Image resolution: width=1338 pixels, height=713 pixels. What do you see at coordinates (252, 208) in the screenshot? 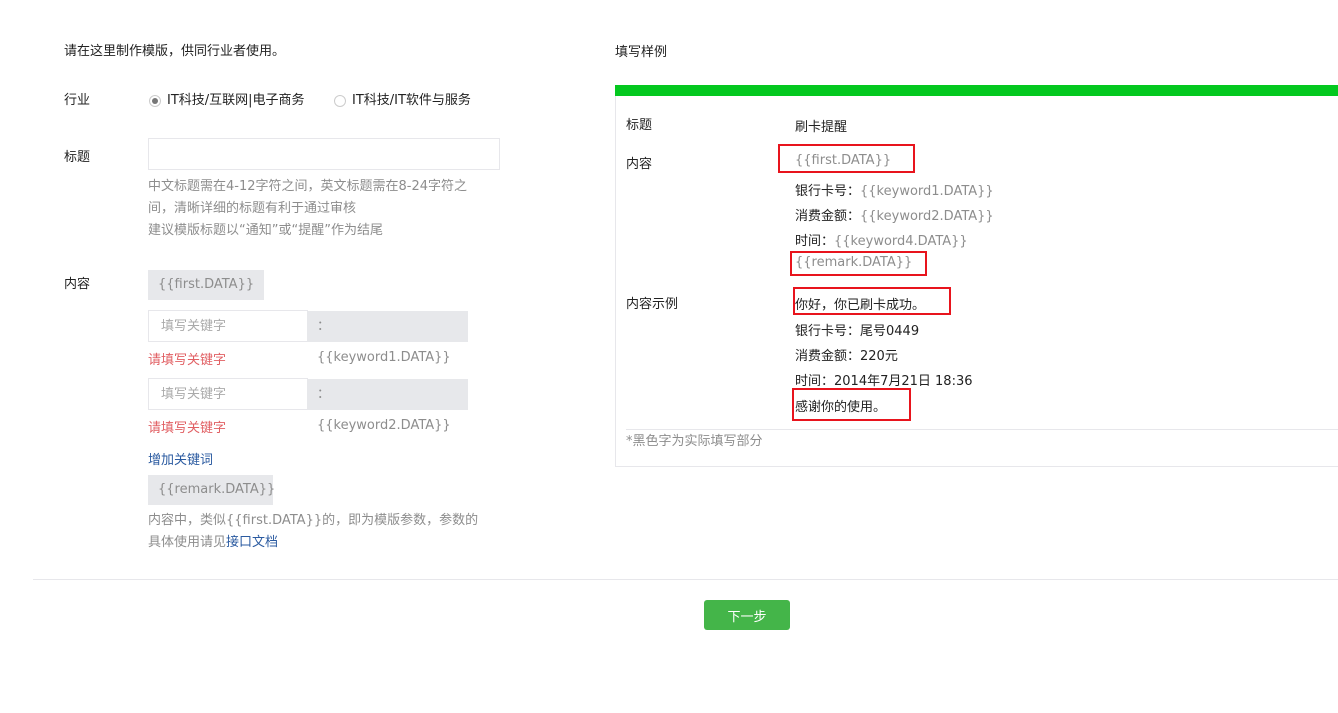
I see `hint-line: 间，清晰详细的标题有利于通过审核` at bounding box center [252, 208].